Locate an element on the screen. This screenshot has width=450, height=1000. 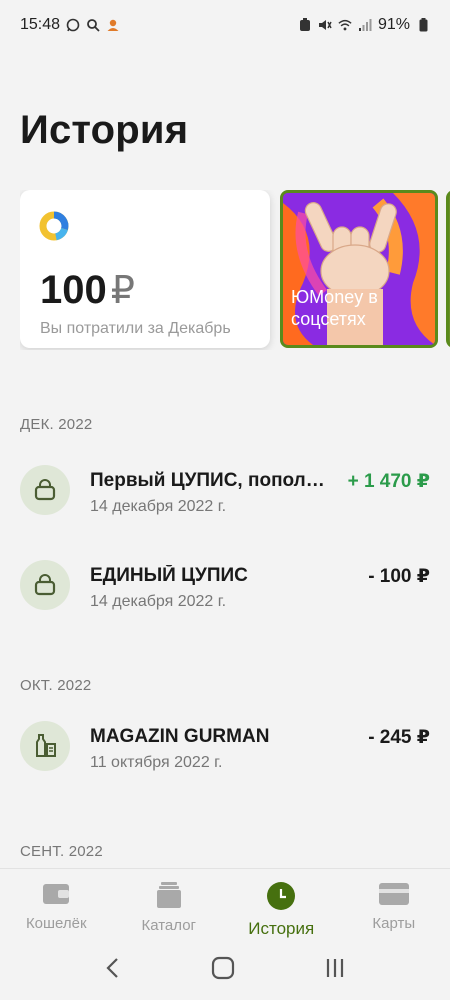
system-navigation-bar is located at coordinates (225, 970).